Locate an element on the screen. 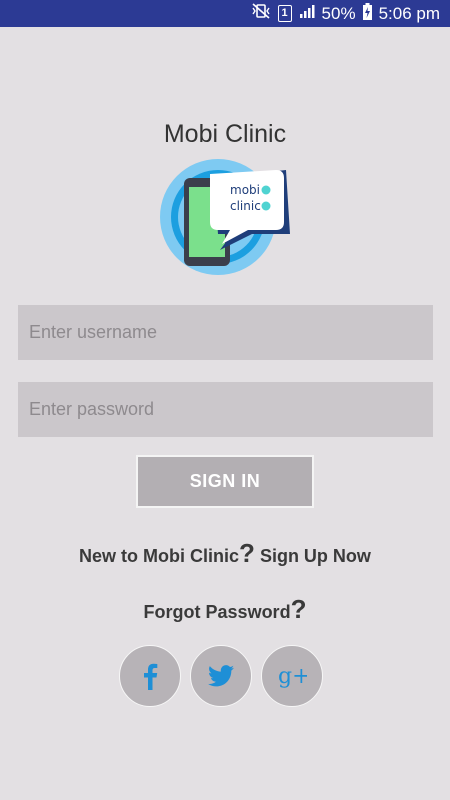 This screenshot has height=800, width=450. google-plus-icon: g+ is located at coordinates (292, 676).